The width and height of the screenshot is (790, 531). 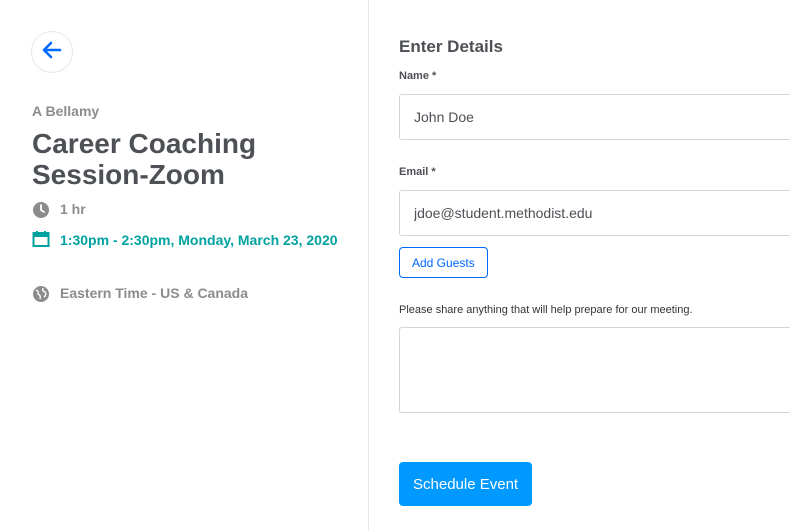 I want to click on event-duration-row: 1 hr, so click(x=59, y=210).